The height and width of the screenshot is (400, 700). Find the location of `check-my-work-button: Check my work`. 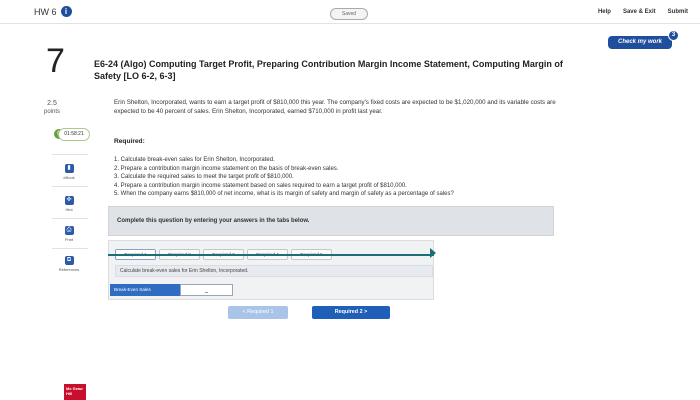

check-my-work-button: Check my work is located at coordinates (640, 42).